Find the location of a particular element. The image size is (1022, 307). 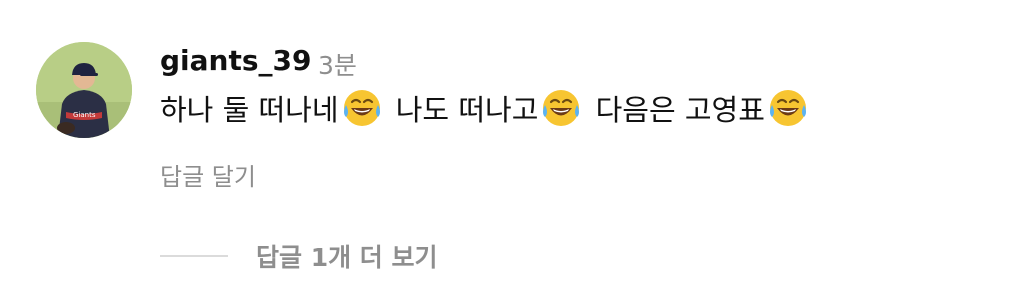

baseball-player-avatar-icon: Giants is located at coordinates (84, 90).